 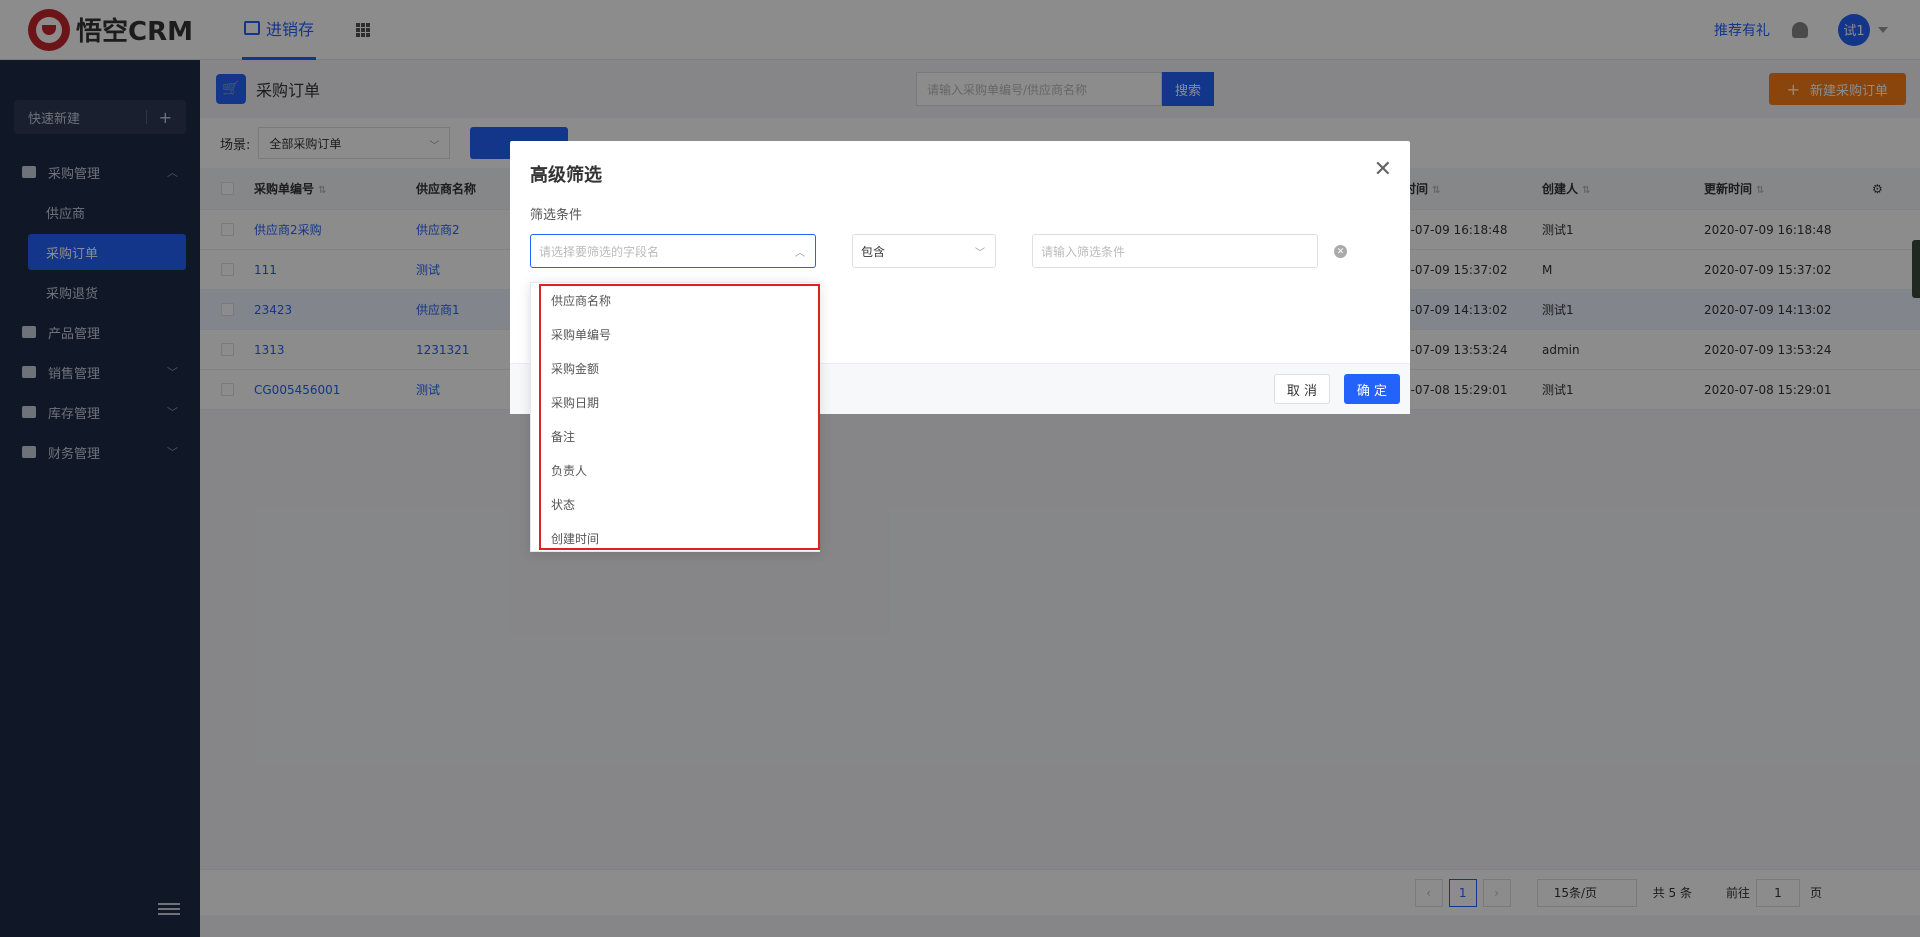 I want to click on remove-condition-icon: ✕, so click(x=1340, y=251).